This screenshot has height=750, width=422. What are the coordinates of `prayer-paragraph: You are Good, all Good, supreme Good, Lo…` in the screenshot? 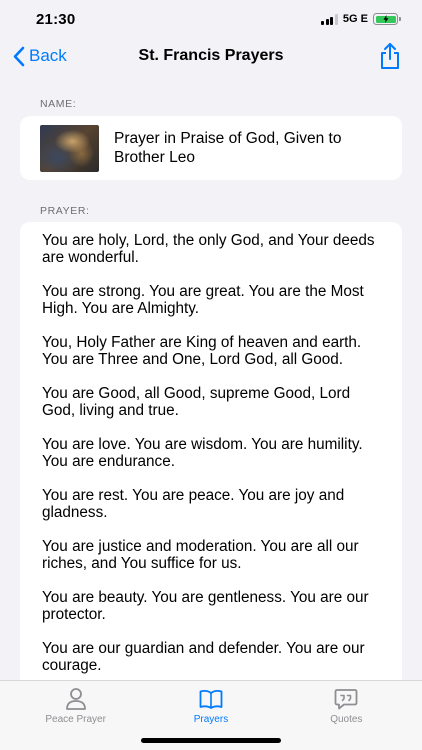 It's located at (196, 402).